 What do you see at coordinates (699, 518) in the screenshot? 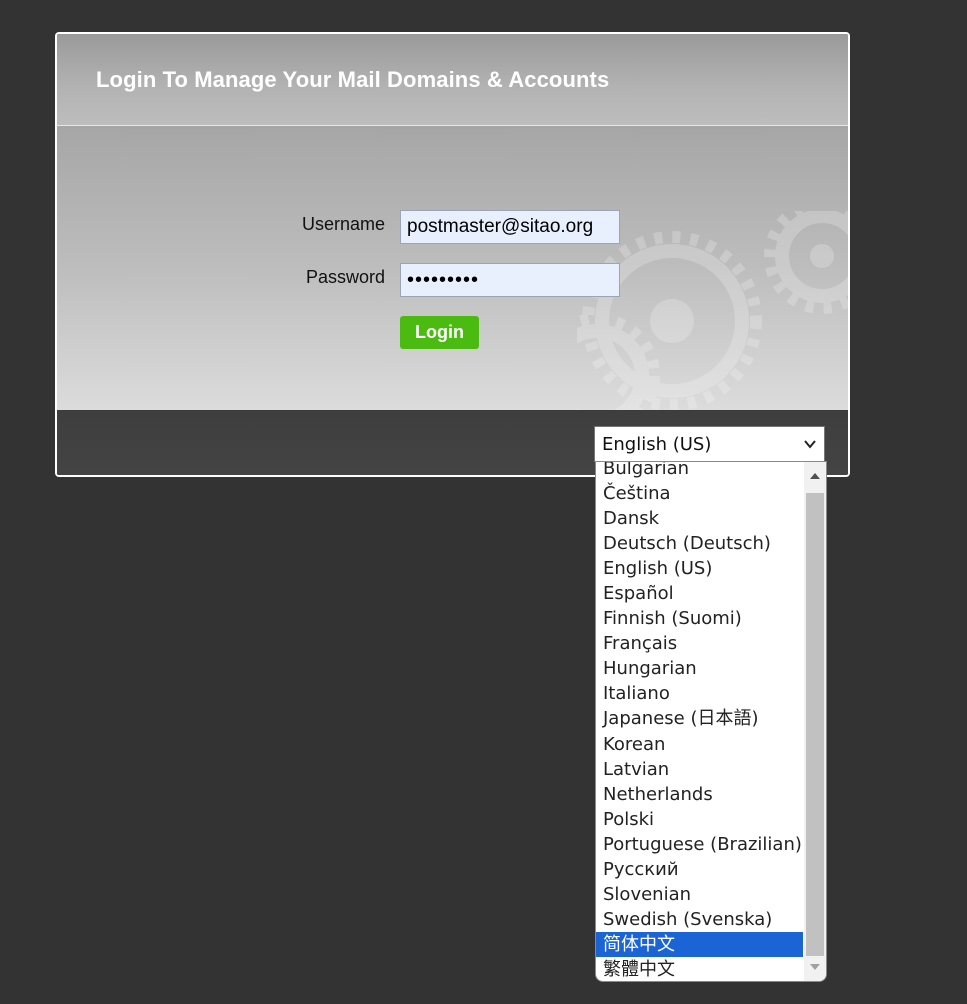
I see `language-option-danish: Dansk` at bounding box center [699, 518].